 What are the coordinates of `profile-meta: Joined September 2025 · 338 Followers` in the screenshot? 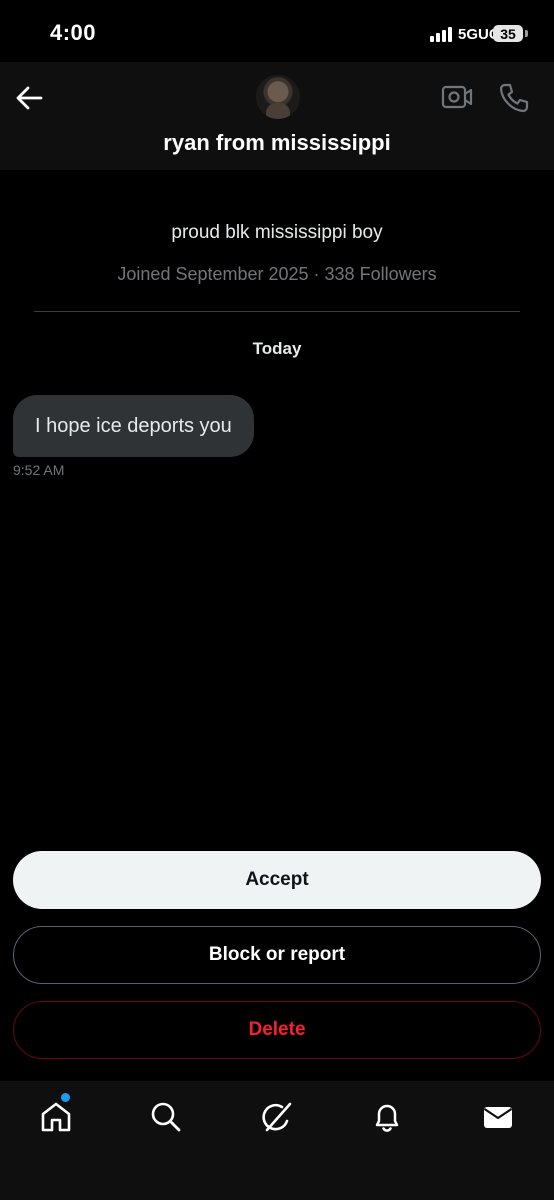 It's located at (277, 274).